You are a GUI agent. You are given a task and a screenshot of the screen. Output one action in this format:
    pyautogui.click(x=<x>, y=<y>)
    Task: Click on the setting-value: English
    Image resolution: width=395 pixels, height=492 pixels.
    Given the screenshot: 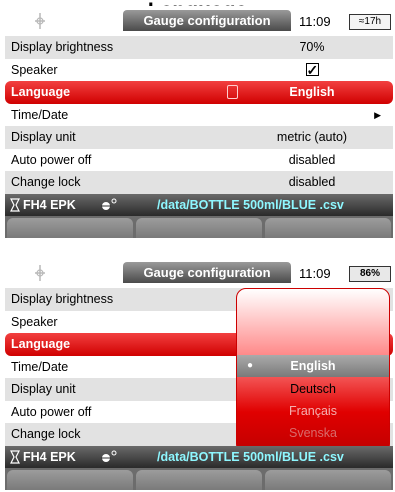 What is the action you would take?
    pyautogui.click(x=312, y=92)
    